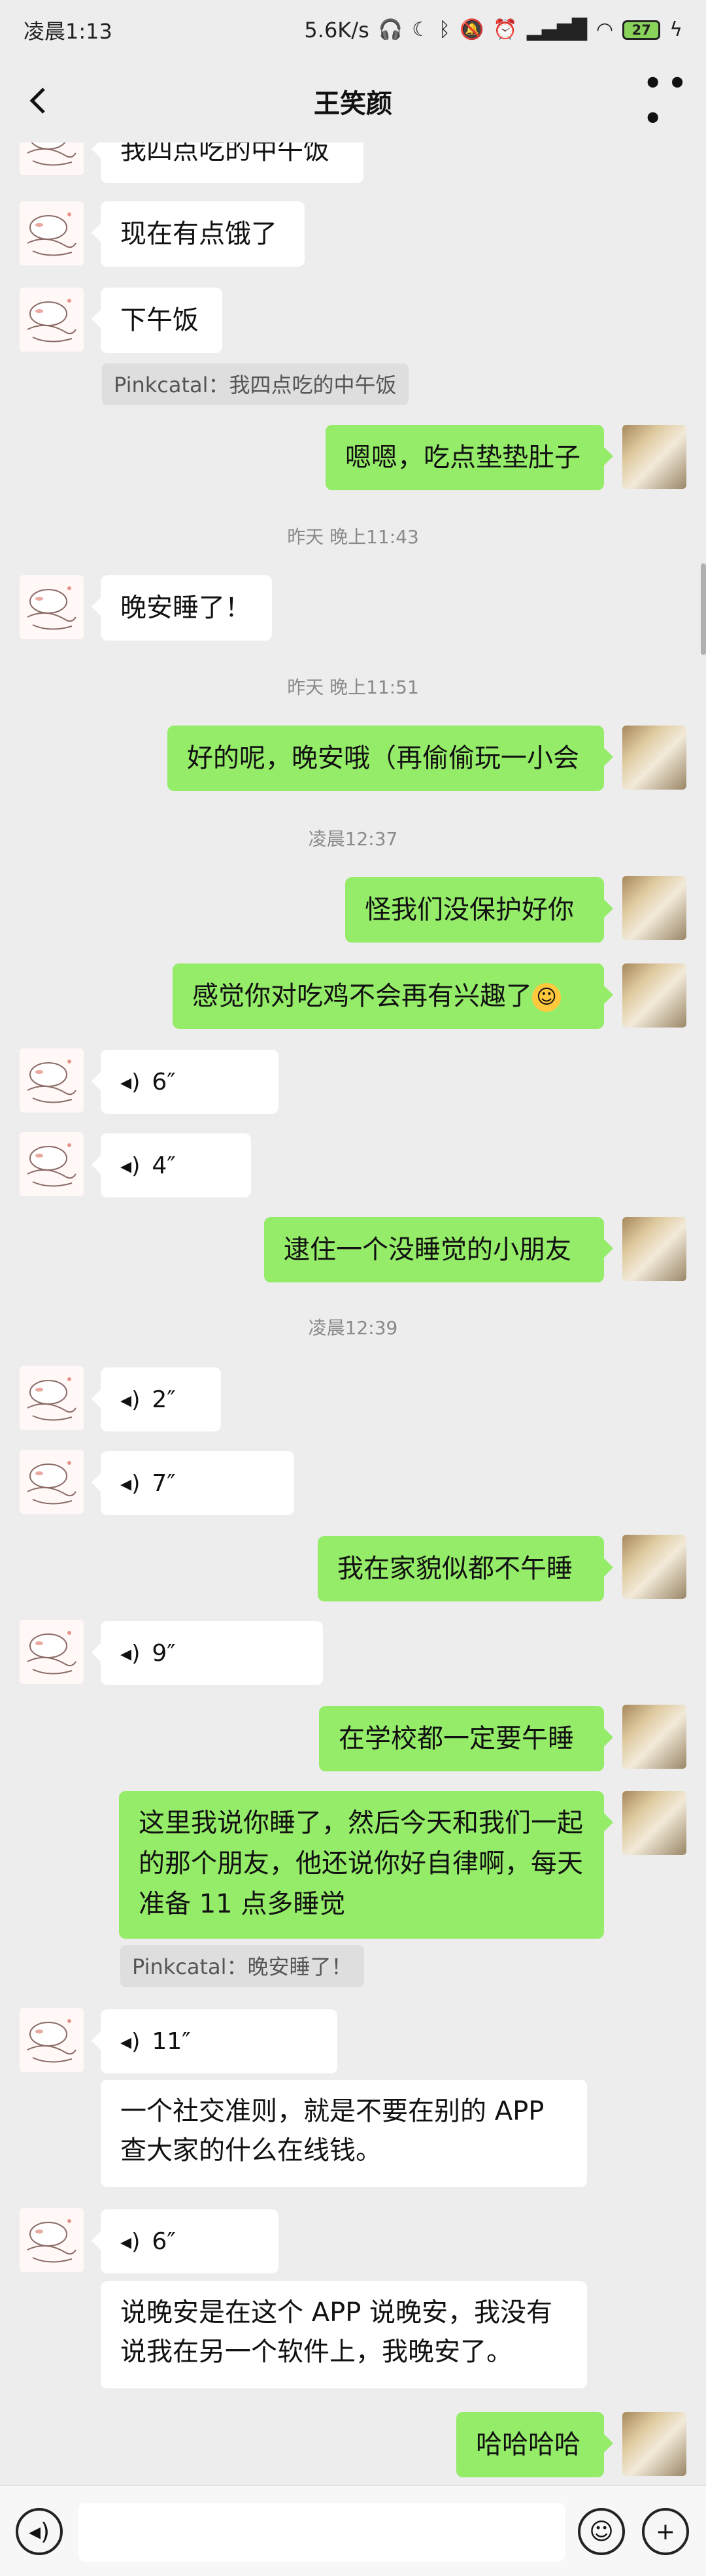 The image size is (706, 2576). What do you see at coordinates (156, 1399) in the screenshot?
I see `voice-message: ◂) 2″` at bounding box center [156, 1399].